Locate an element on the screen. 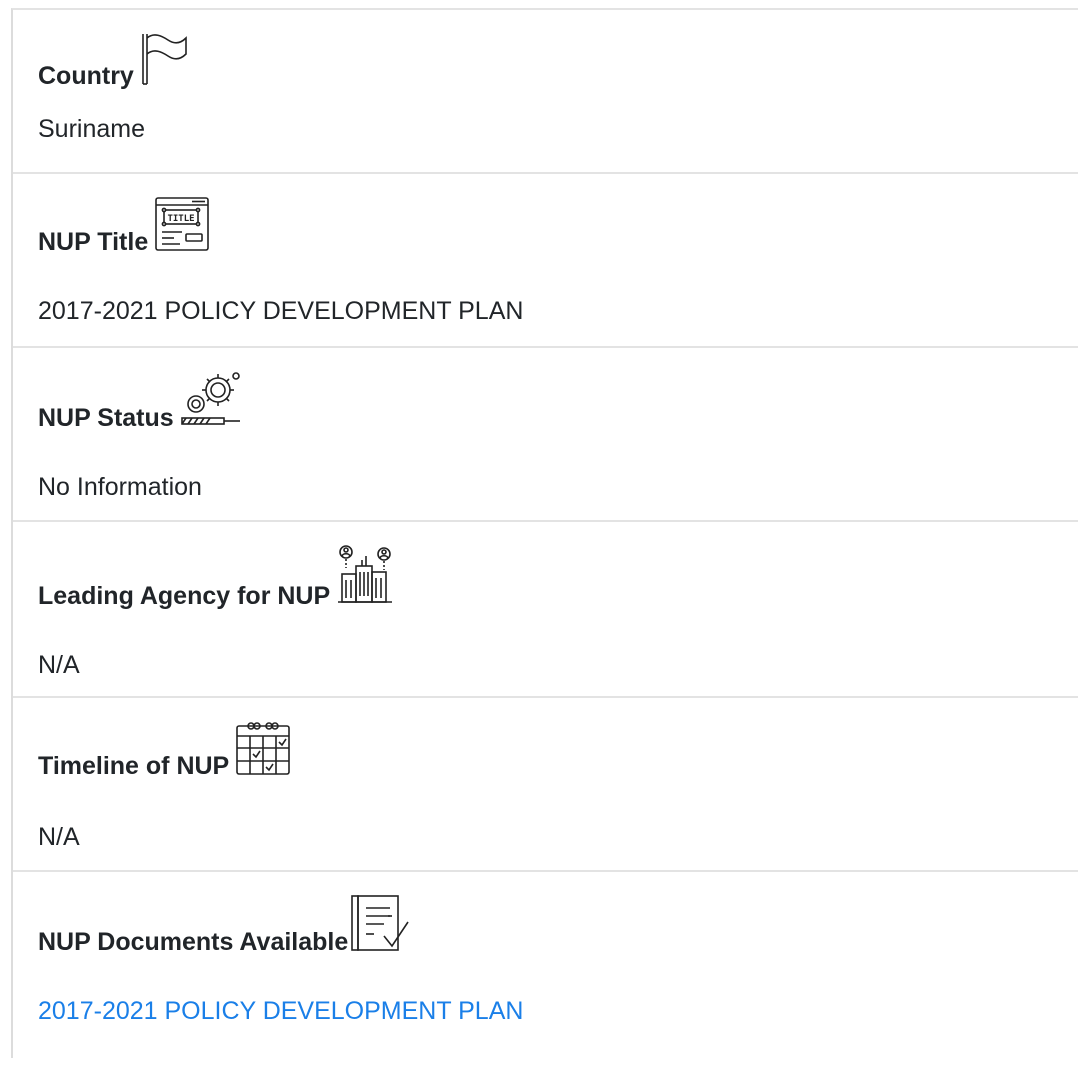  documents-label-row: NUP Documents Available is located at coordinates (224, 925).